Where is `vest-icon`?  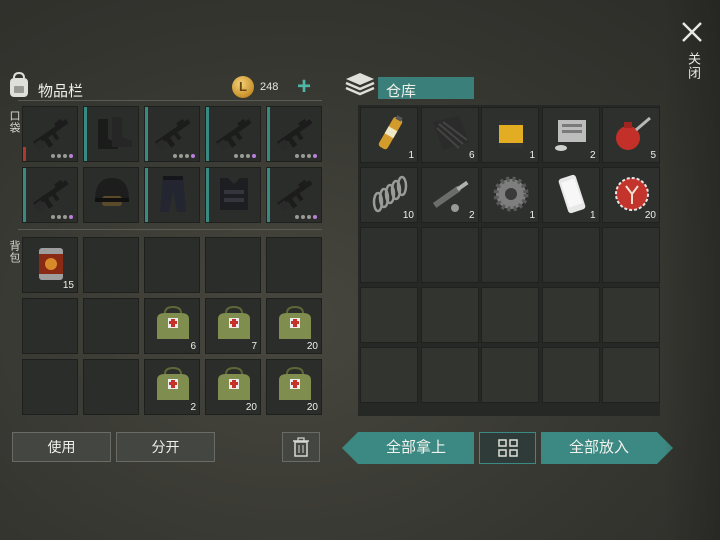
vest-icon is located at coordinates (234, 194).